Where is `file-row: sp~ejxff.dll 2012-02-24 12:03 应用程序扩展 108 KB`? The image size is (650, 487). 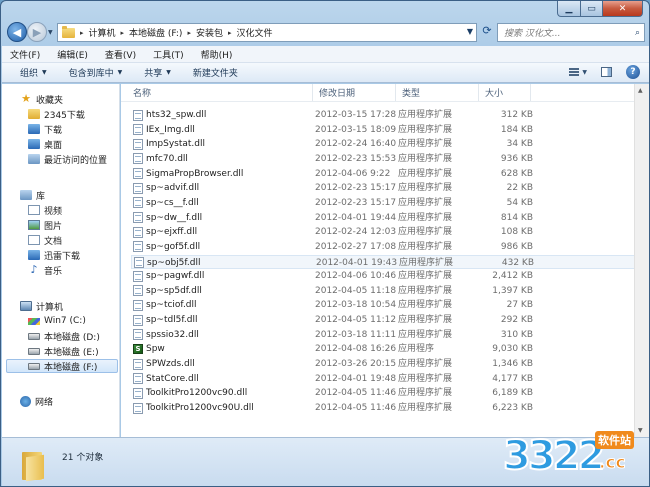
file-row: sp~ejxff.dll 2012-02-24 12:03 应用程序扩展 108 KB is located at coordinates (390, 232).